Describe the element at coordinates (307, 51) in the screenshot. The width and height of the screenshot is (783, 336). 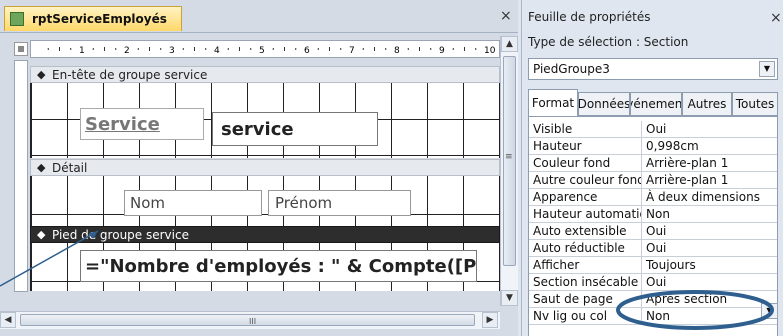
I see `ruler-label: 6` at that location.